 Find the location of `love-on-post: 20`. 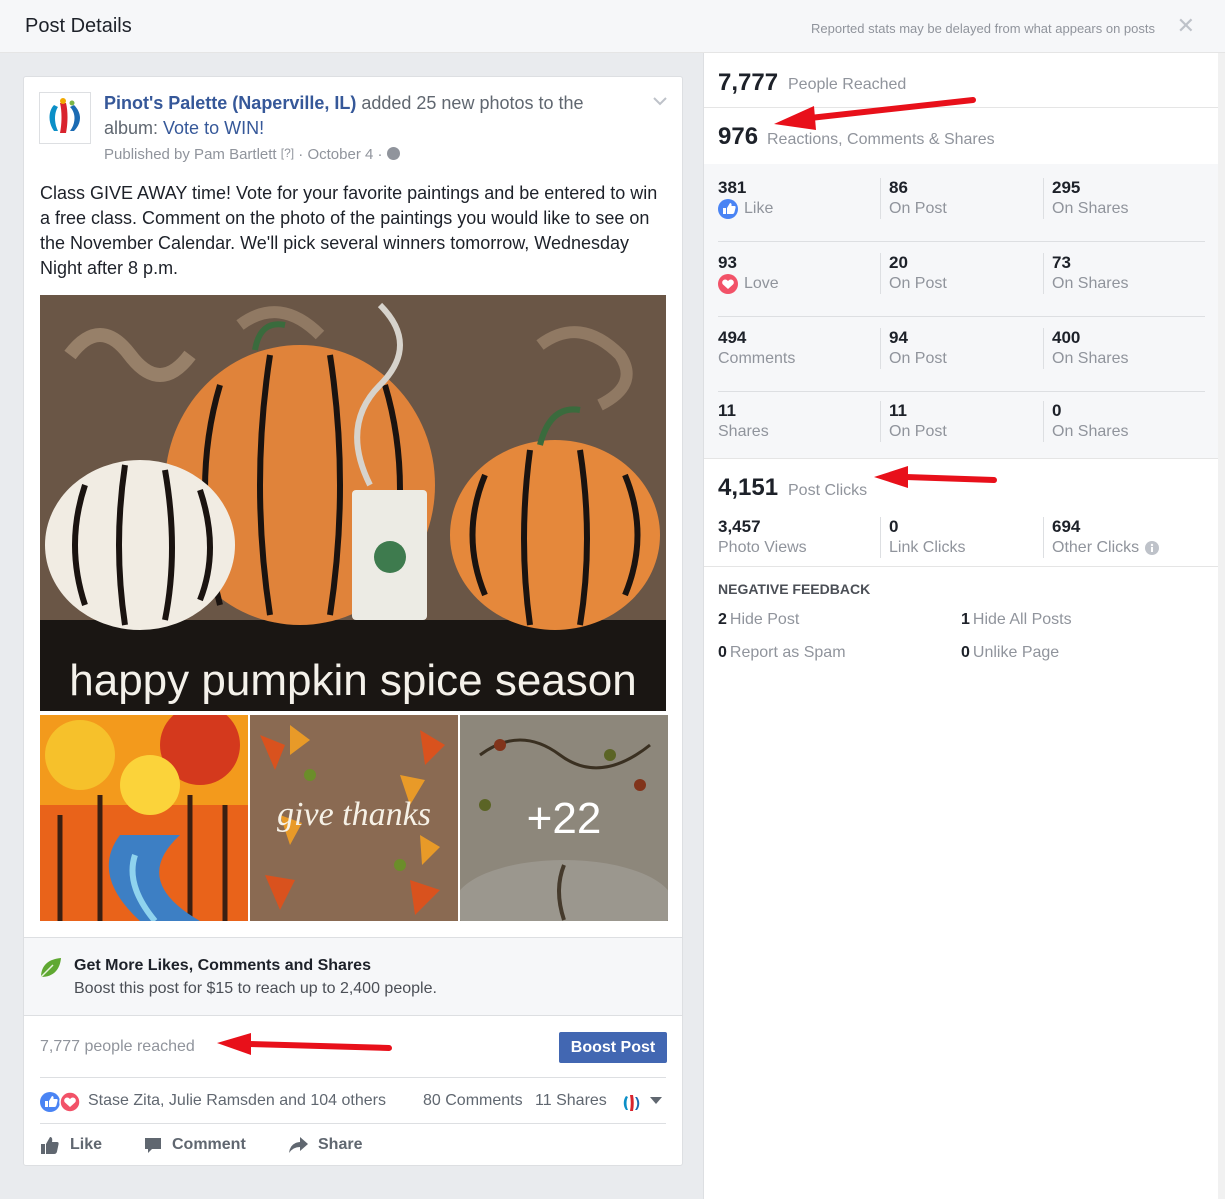

love-on-post: 20 is located at coordinates (898, 262).